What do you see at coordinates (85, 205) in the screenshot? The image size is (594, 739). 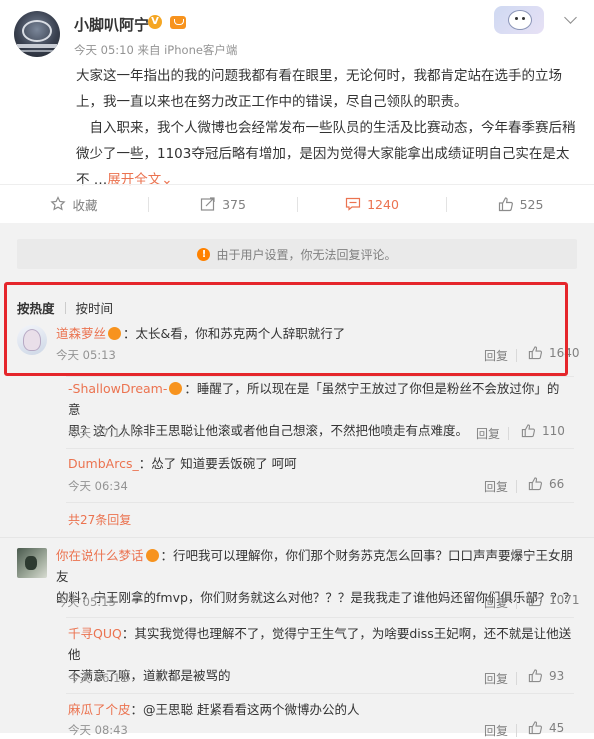 I see `favorite-label: 收藏` at bounding box center [85, 205].